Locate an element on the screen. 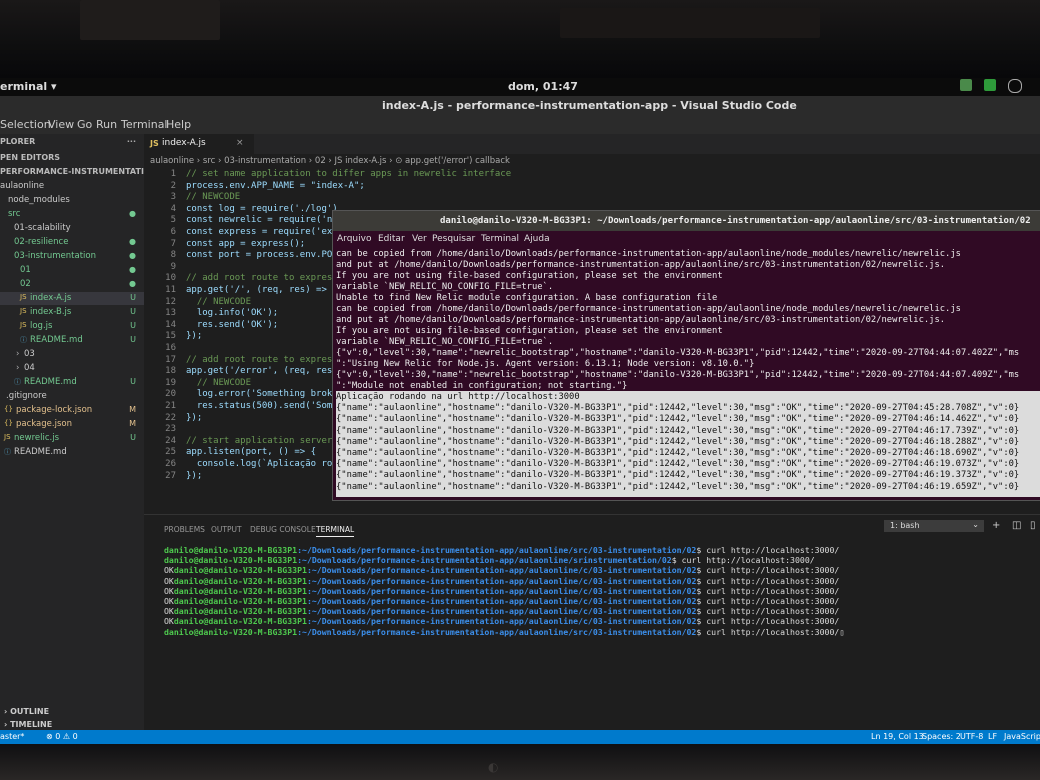 This screenshot has width=1040, height=780. tree-item-01: 01 ● is located at coordinates (72, 270).